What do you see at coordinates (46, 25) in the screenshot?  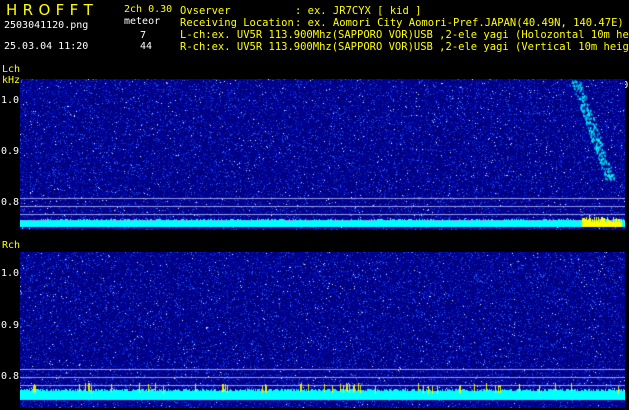 I see `filename: 2503041120.png` at bounding box center [46, 25].